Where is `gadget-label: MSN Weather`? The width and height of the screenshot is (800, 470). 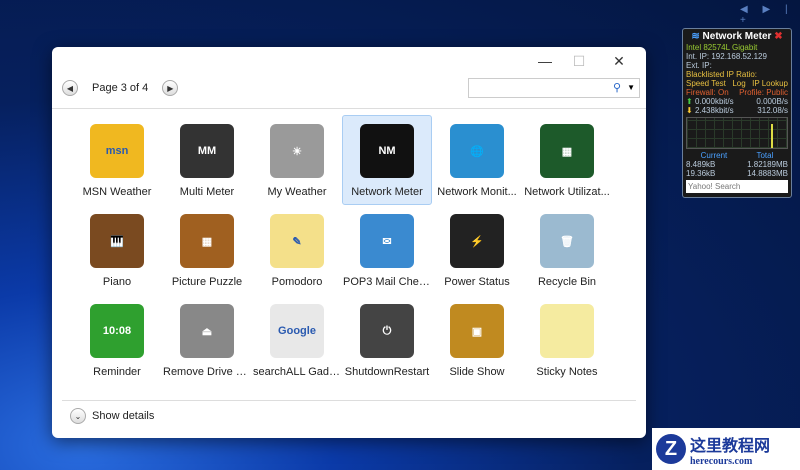 gadget-label: MSN Weather is located at coordinates (117, 192).